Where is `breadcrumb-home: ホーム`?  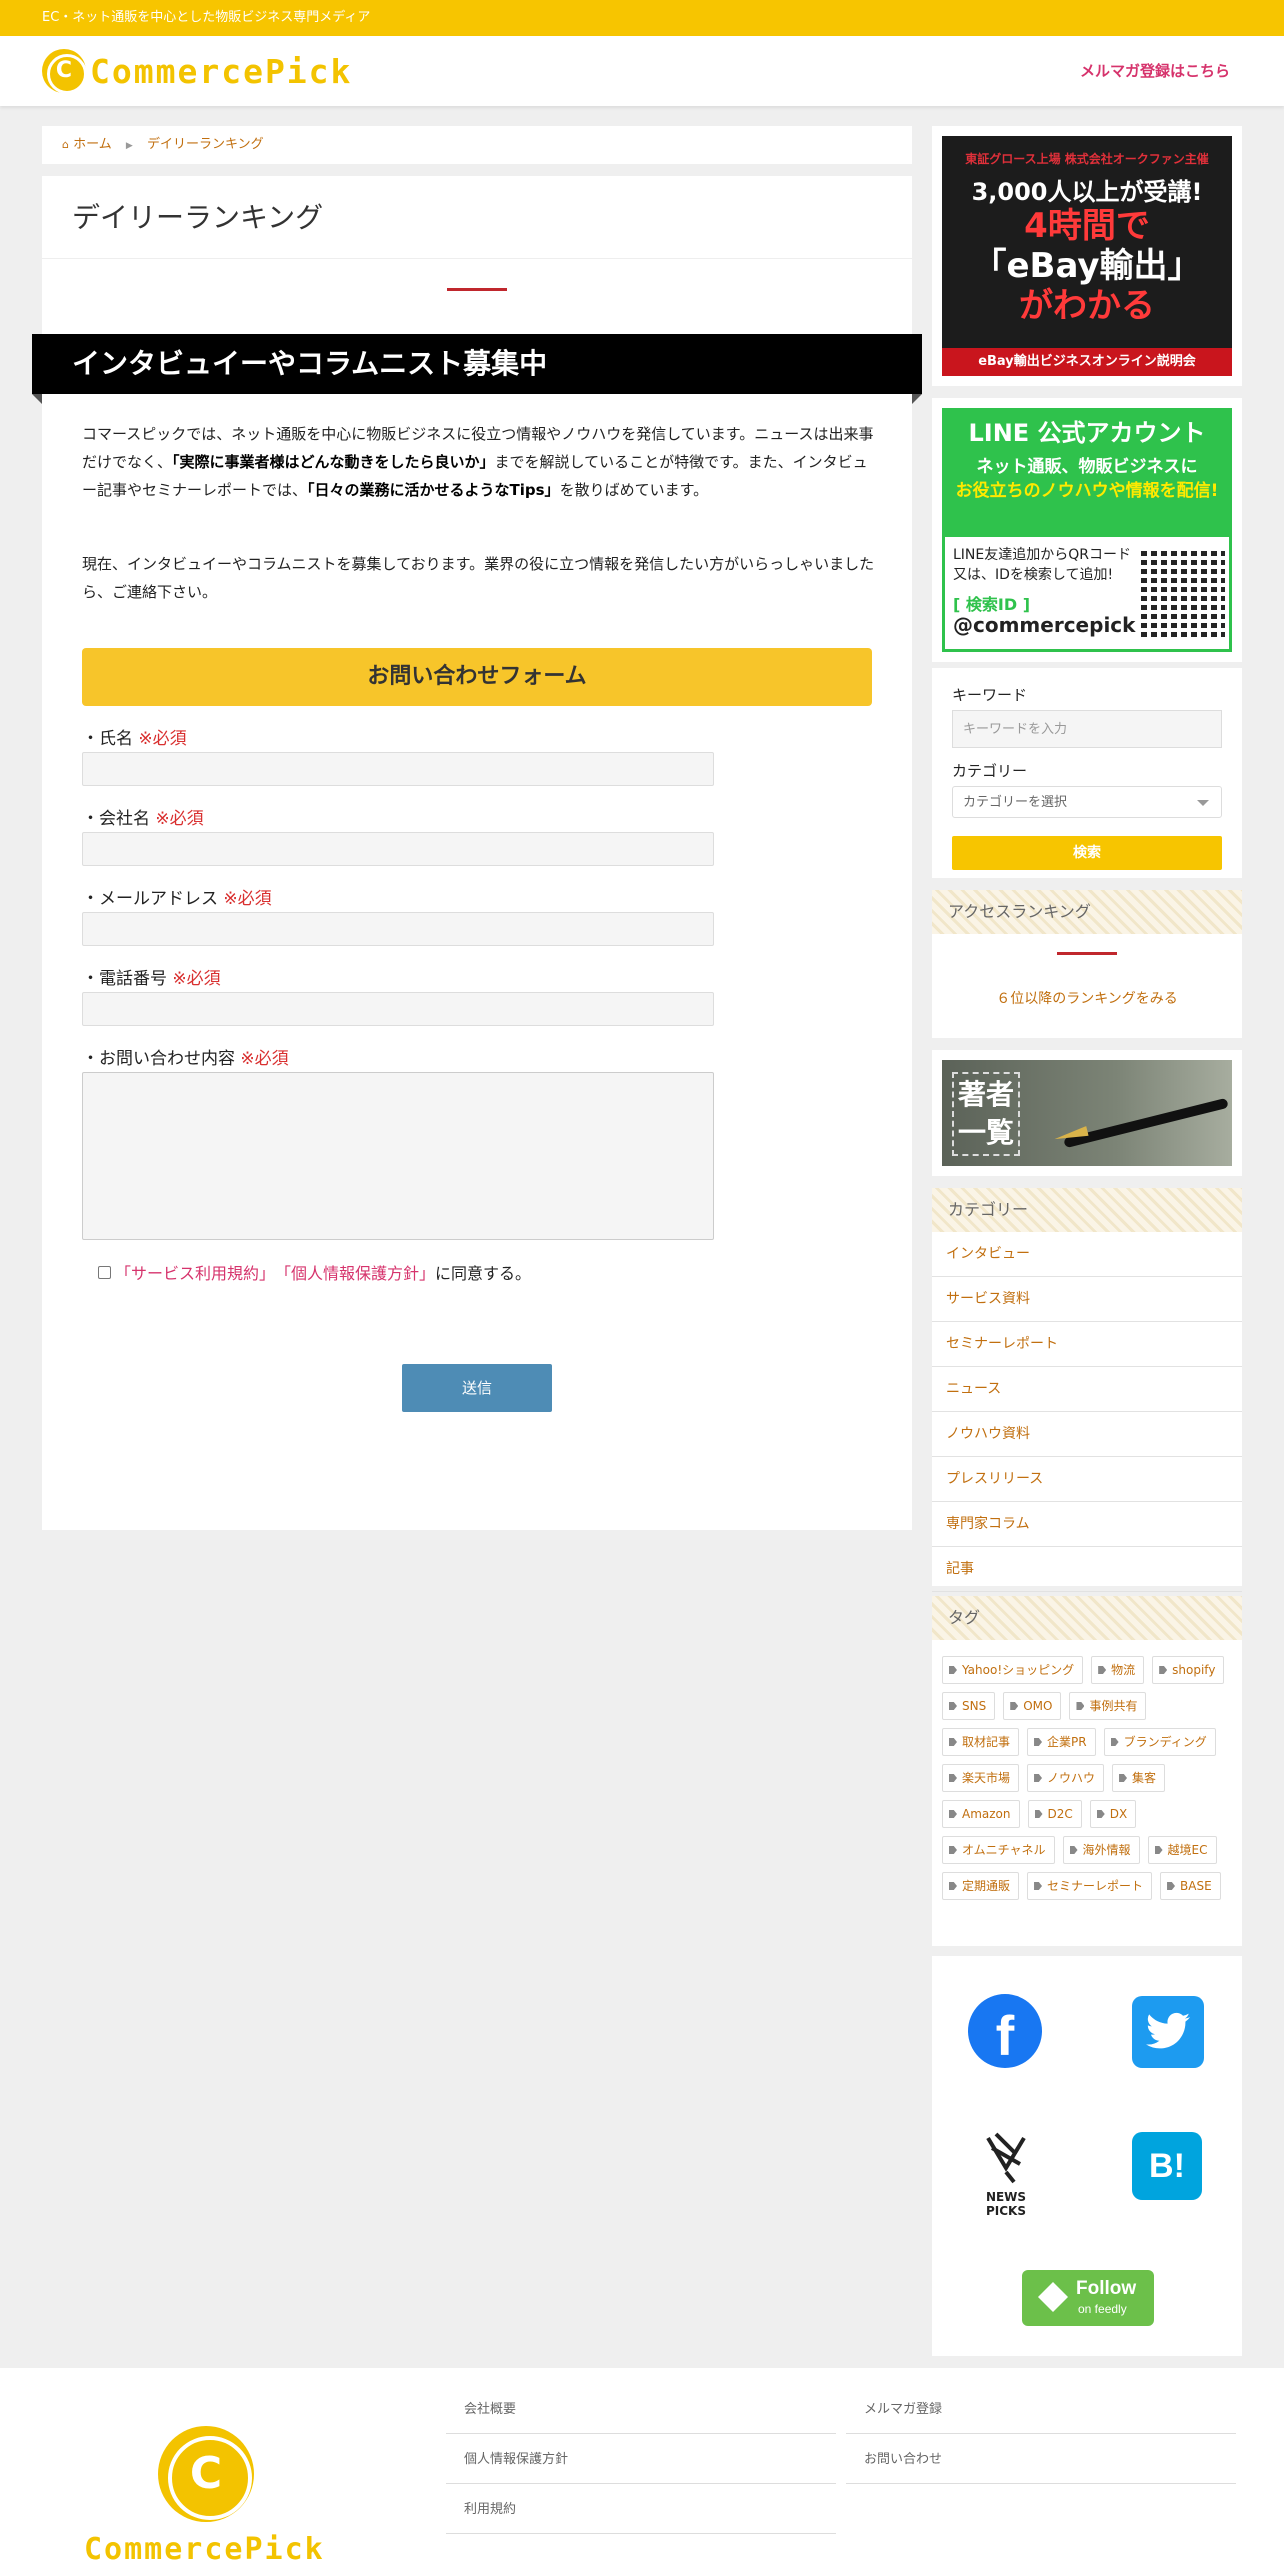
breadcrumb-home: ホーム is located at coordinates (92, 144).